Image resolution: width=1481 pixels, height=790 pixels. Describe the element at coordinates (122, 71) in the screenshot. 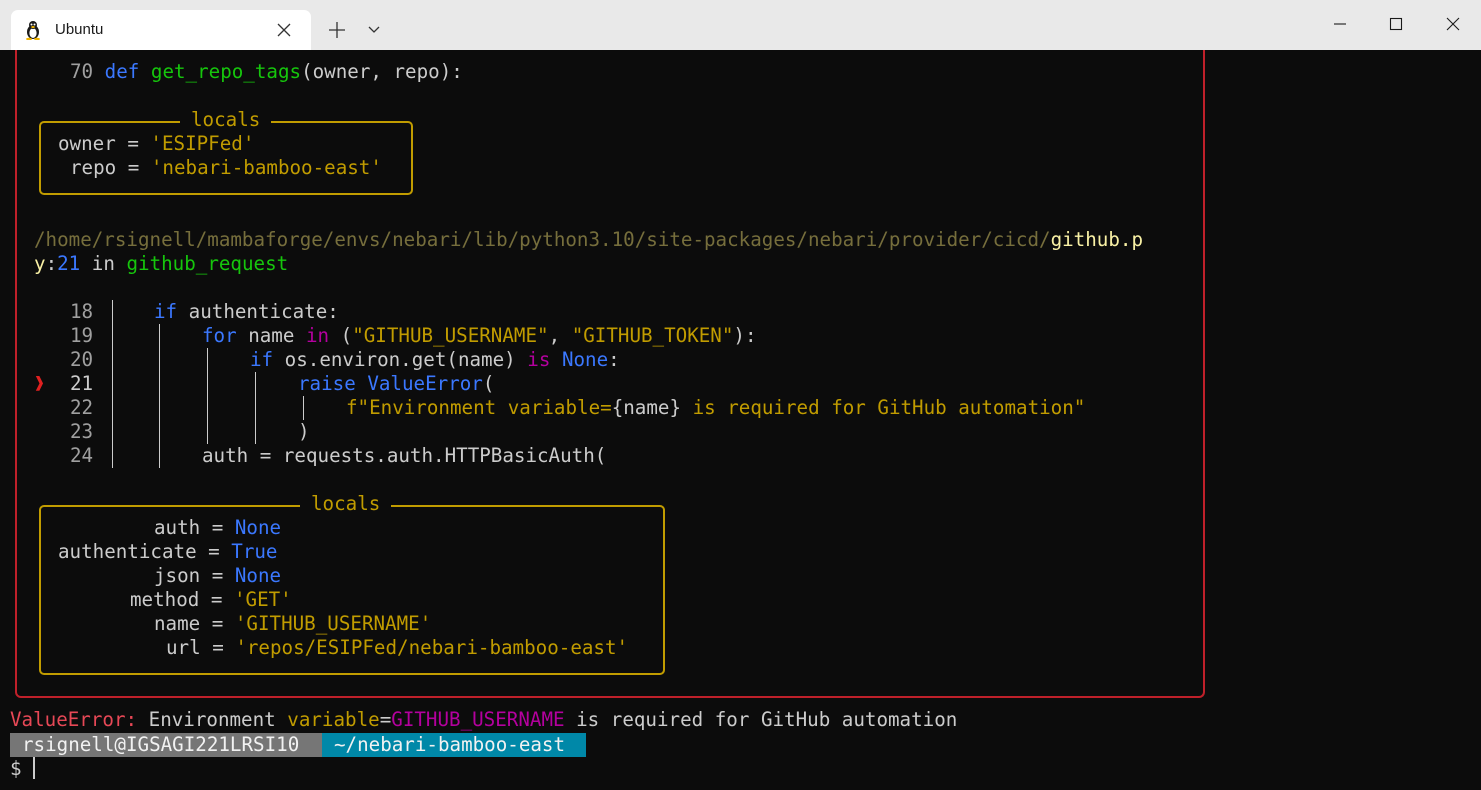

I see `keyword: def` at that location.